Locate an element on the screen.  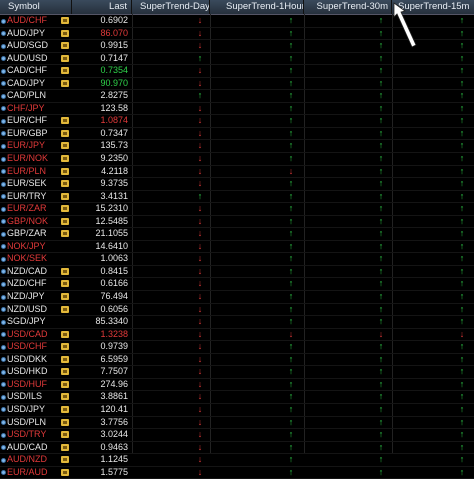
symbol-cell: GBP/ZAR is located at coordinates (30, 234).